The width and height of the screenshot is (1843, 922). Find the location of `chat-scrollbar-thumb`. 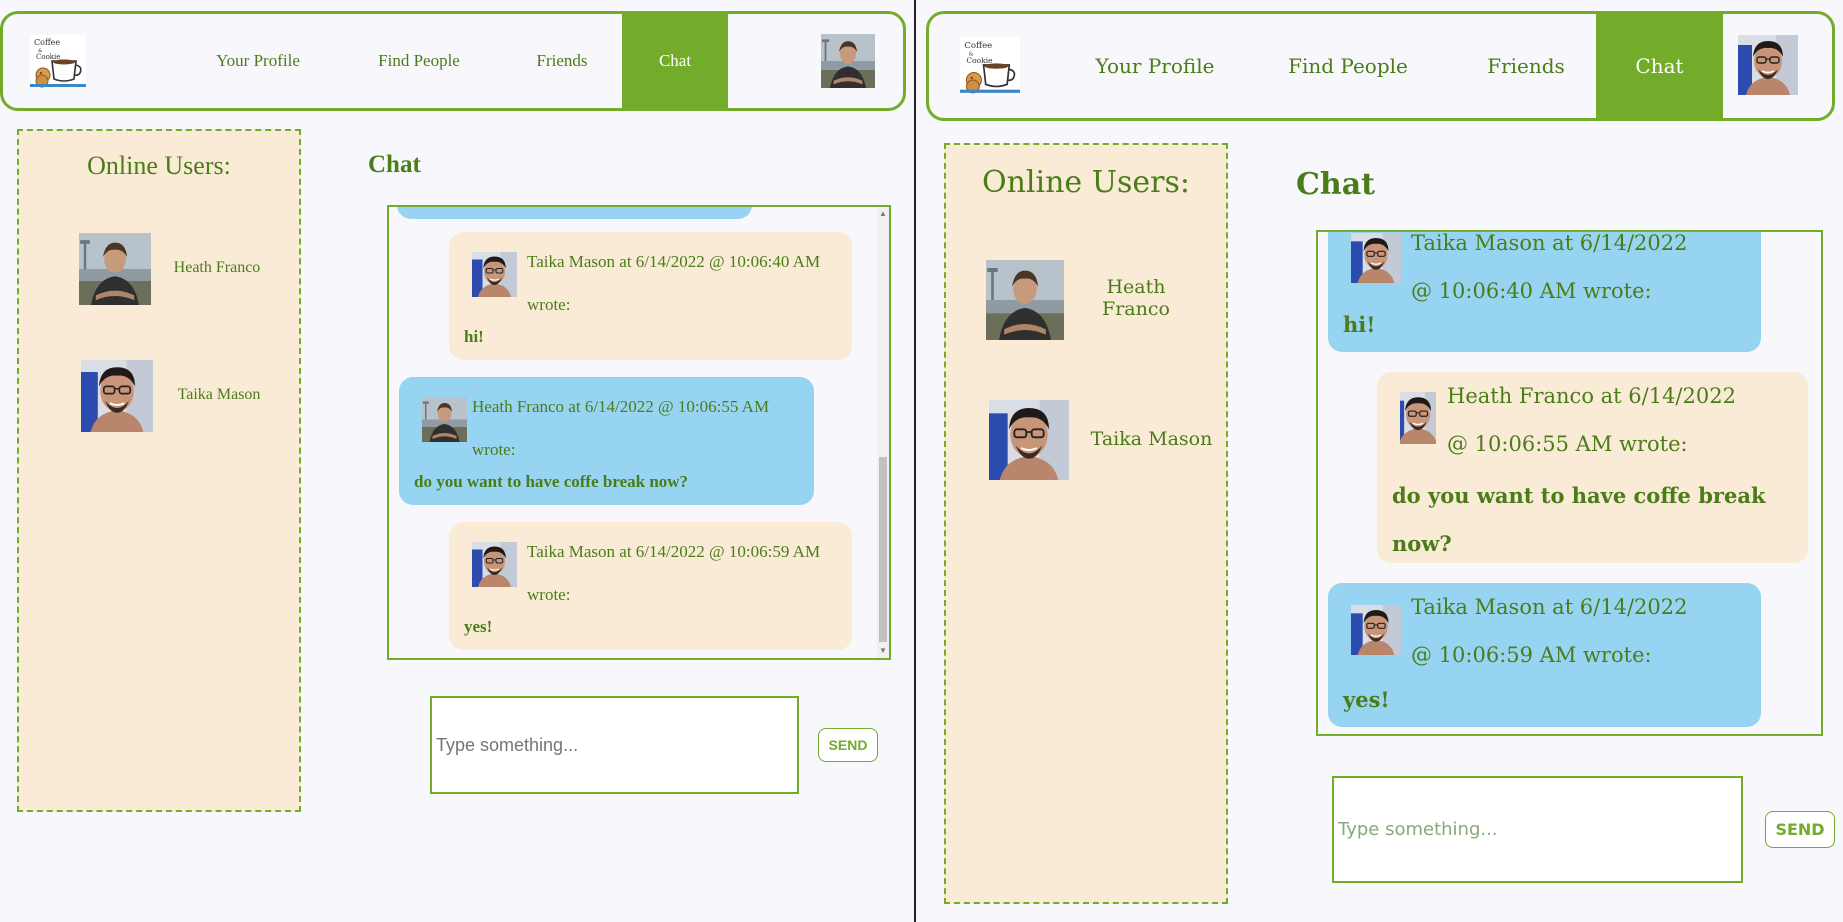

chat-scrollbar-thumb is located at coordinates (883, 549).